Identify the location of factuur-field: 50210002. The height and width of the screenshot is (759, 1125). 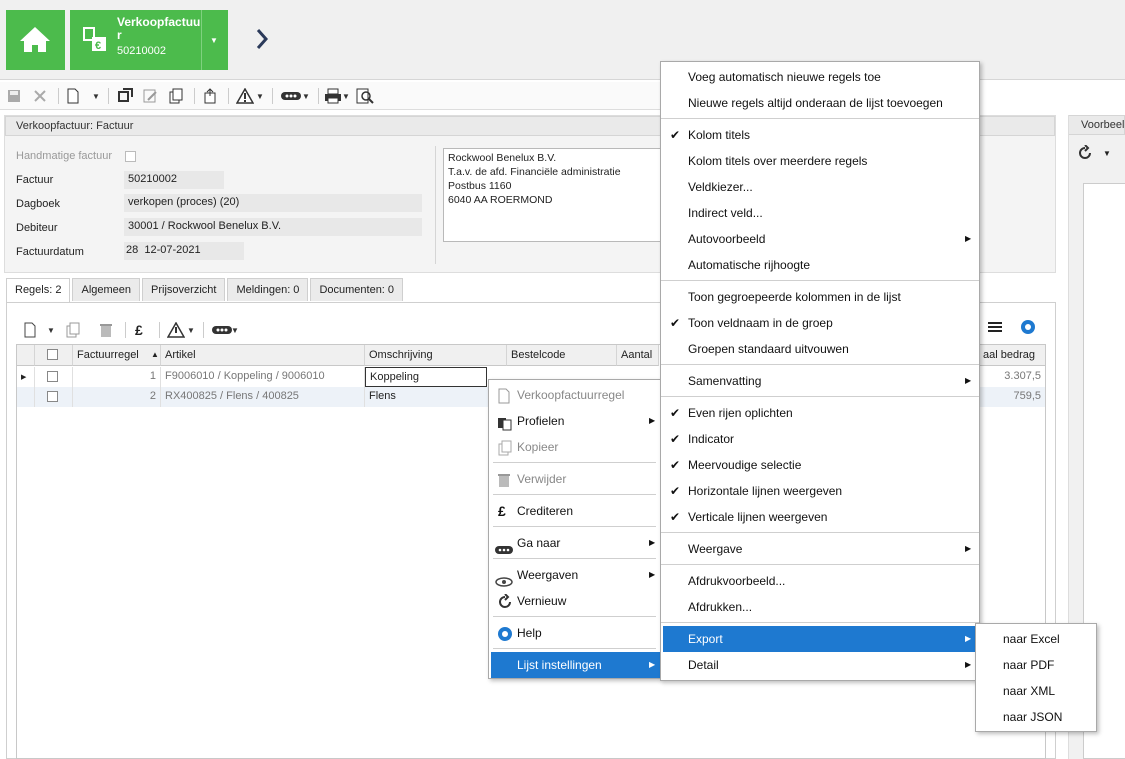
(174, 180).